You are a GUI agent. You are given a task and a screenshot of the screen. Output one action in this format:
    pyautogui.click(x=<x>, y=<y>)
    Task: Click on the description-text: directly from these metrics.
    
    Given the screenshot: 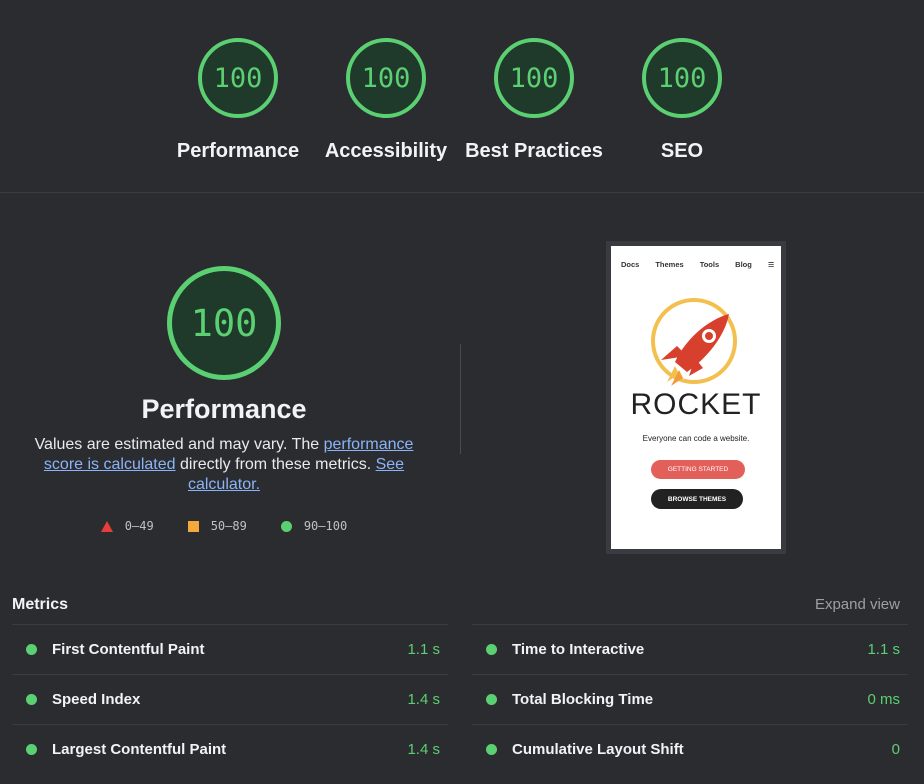 What is the action you would take?
    pyautogui.click(x=275, y=464)
    